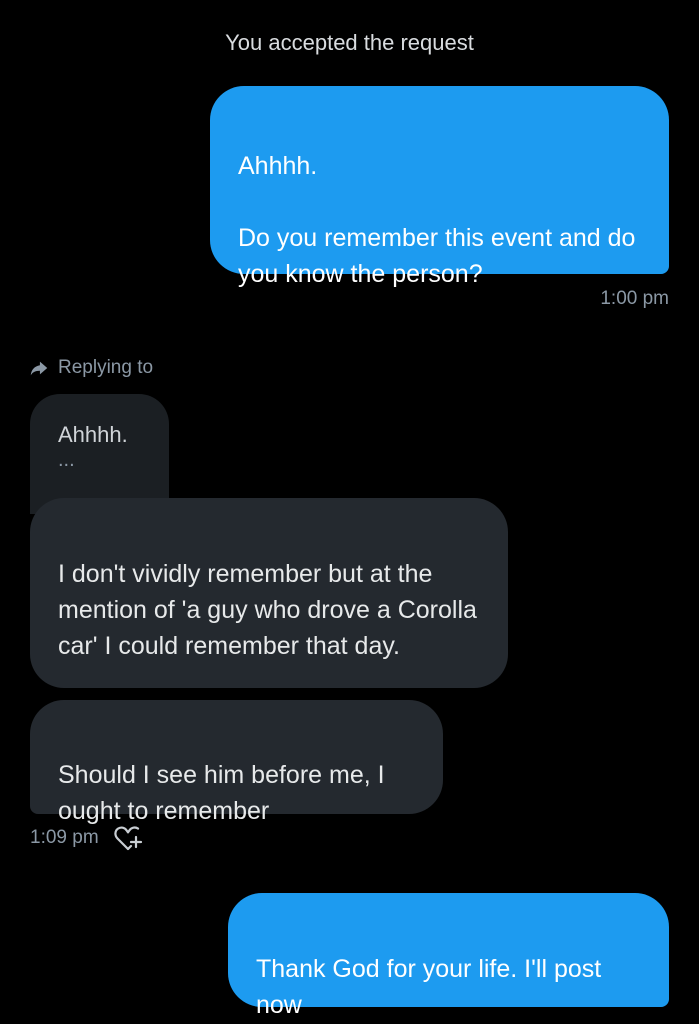 Image resolution: width=699 pixels, height=1024 pixels. I want to click on quoted-text: Ahhhh., so click(93, 434).